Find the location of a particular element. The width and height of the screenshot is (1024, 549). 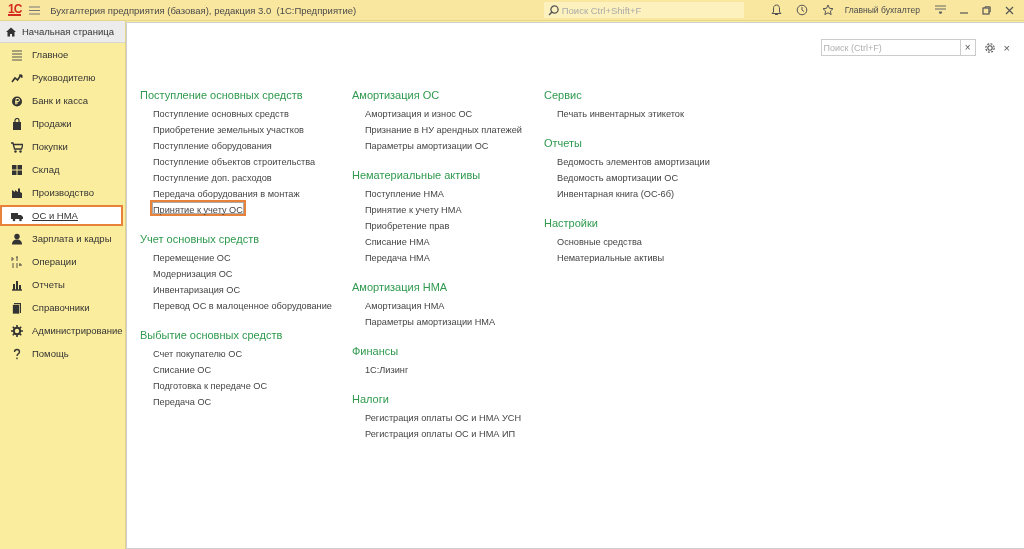

menu-link: Параметры амортизации ОС is located at coordinates (427, 144).